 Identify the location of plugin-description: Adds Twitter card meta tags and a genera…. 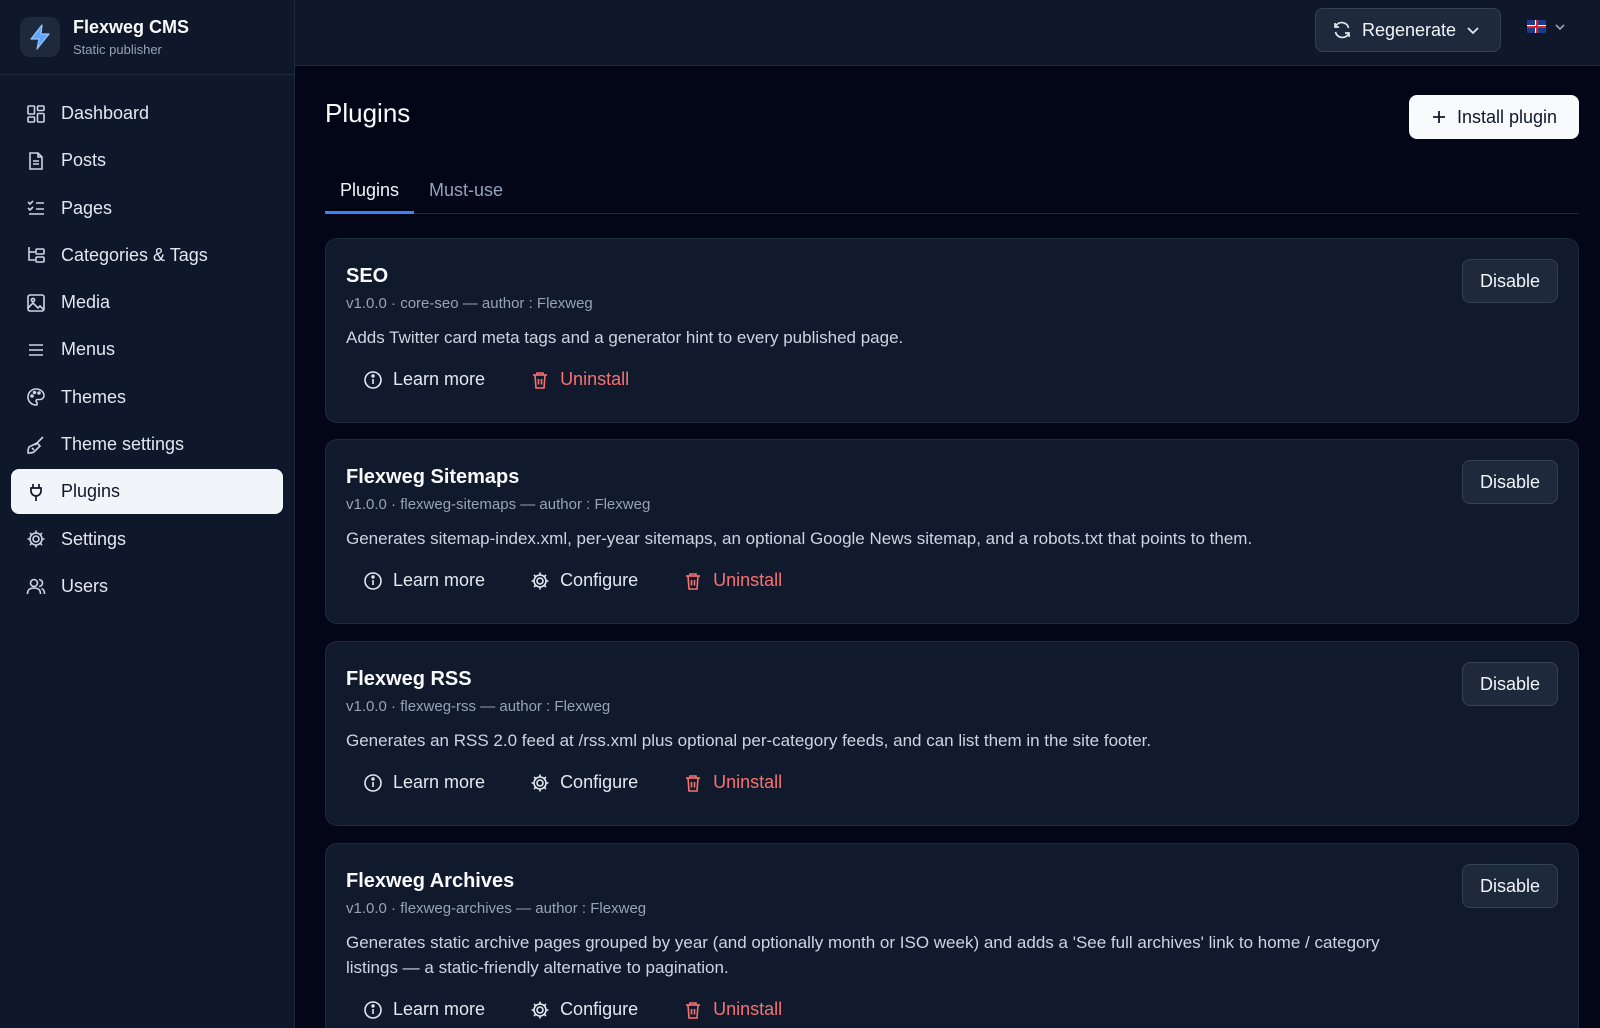
(625, 337).